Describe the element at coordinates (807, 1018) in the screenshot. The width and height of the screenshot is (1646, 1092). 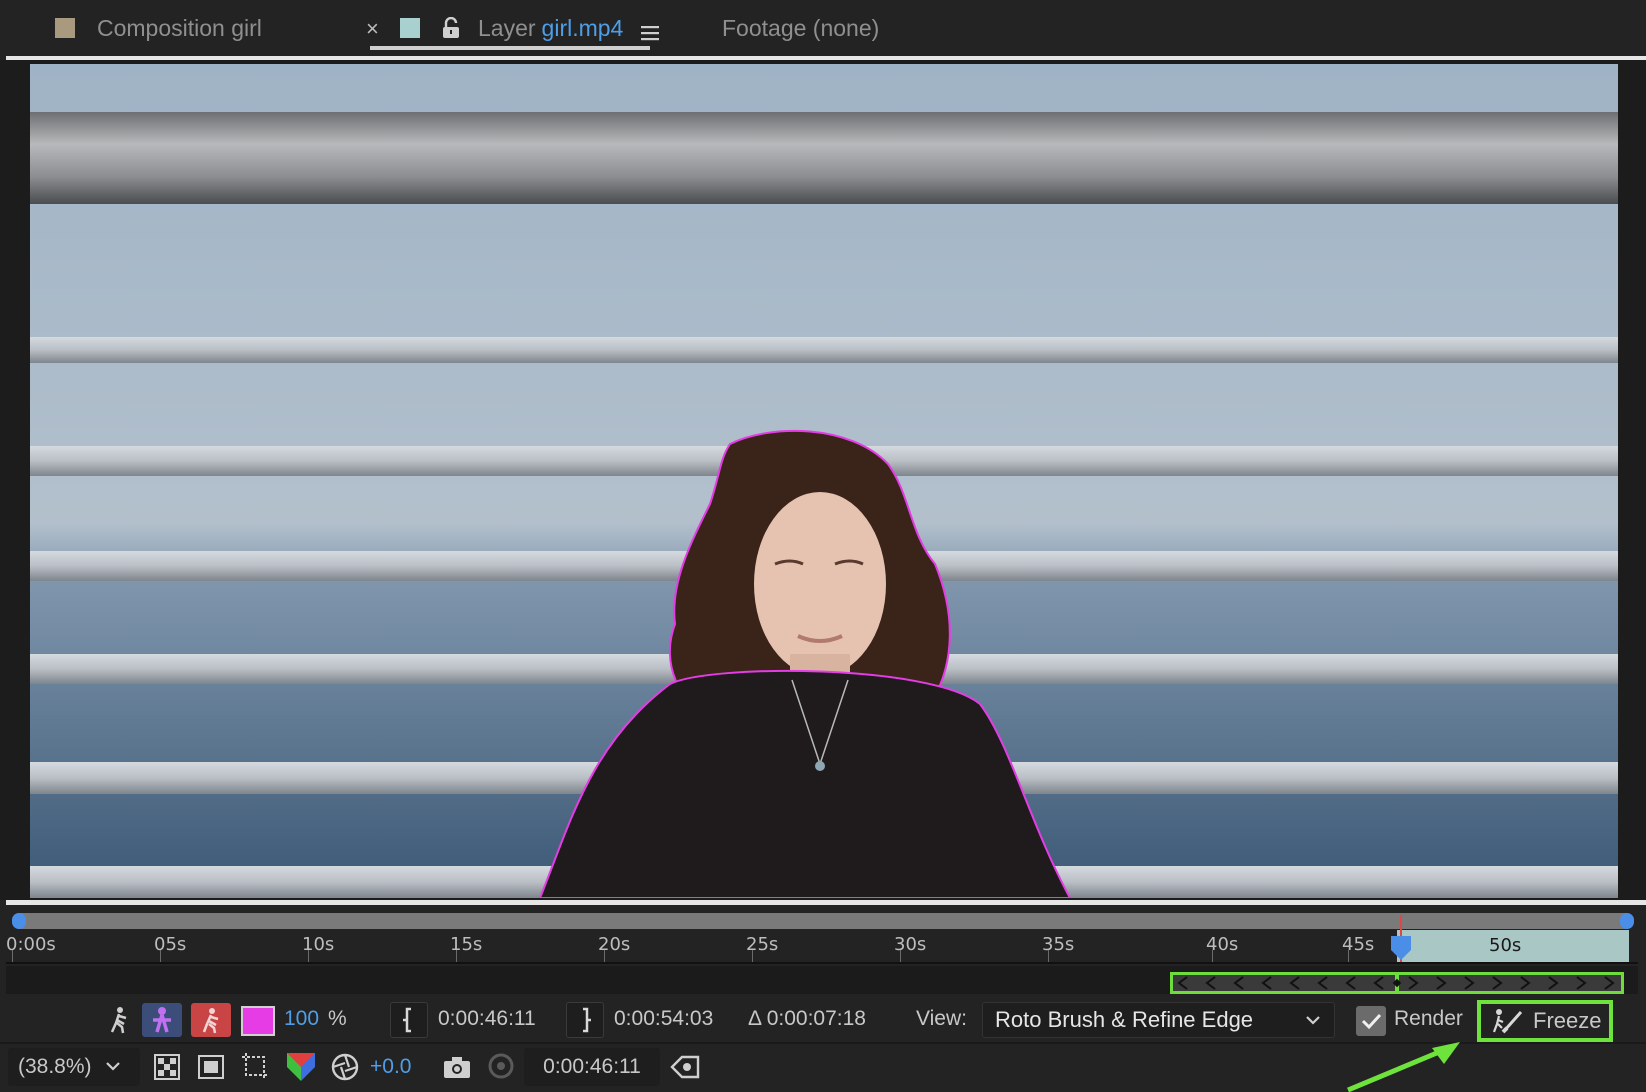
I see `duration-readout: Δ 0:00:07:18` at that location.